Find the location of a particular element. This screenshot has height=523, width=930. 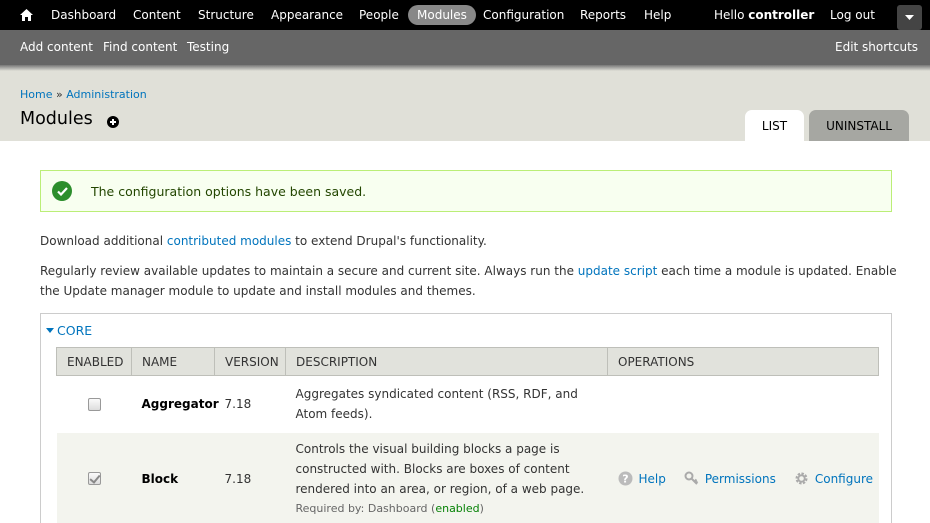

column-header-operations: OPERATIONS is located at coordinates (743, 361).